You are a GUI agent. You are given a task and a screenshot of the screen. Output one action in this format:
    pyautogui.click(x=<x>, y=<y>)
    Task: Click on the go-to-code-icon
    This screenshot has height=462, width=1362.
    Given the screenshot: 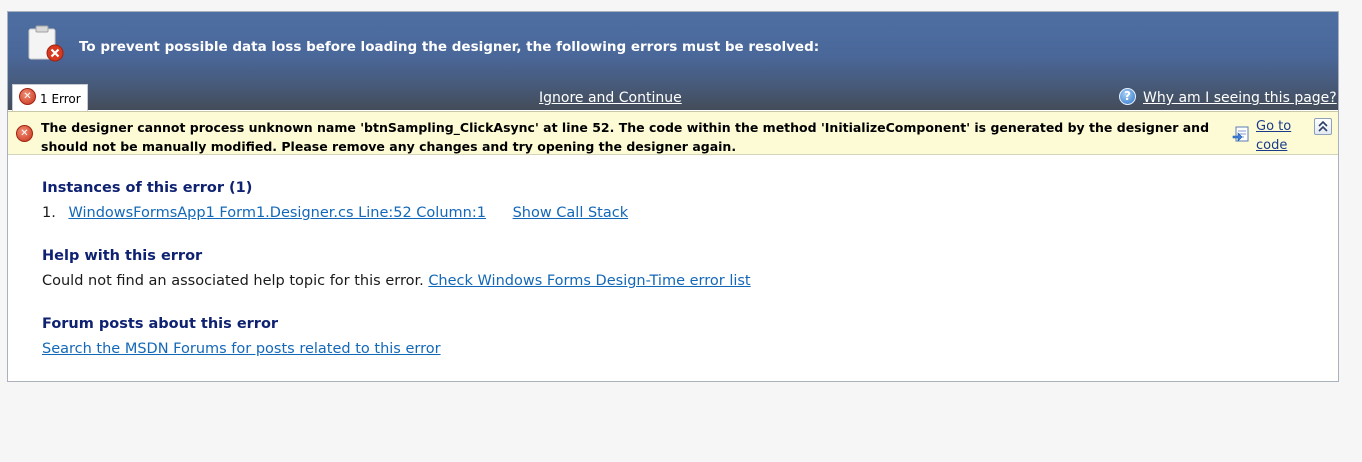 What is the action you would take?
    pyautogui.click(x=1241, y=134)
    